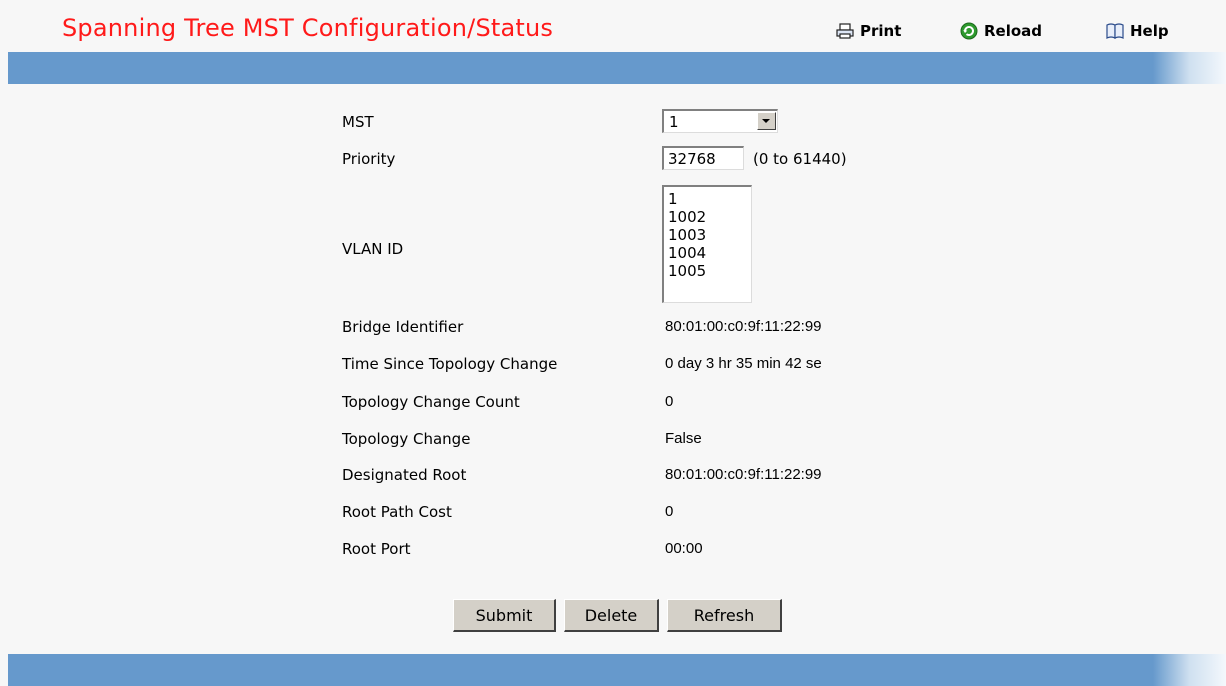  Describe the element at coordinates (617, 670) in the screenshot. I see `footer-bar` at that location.